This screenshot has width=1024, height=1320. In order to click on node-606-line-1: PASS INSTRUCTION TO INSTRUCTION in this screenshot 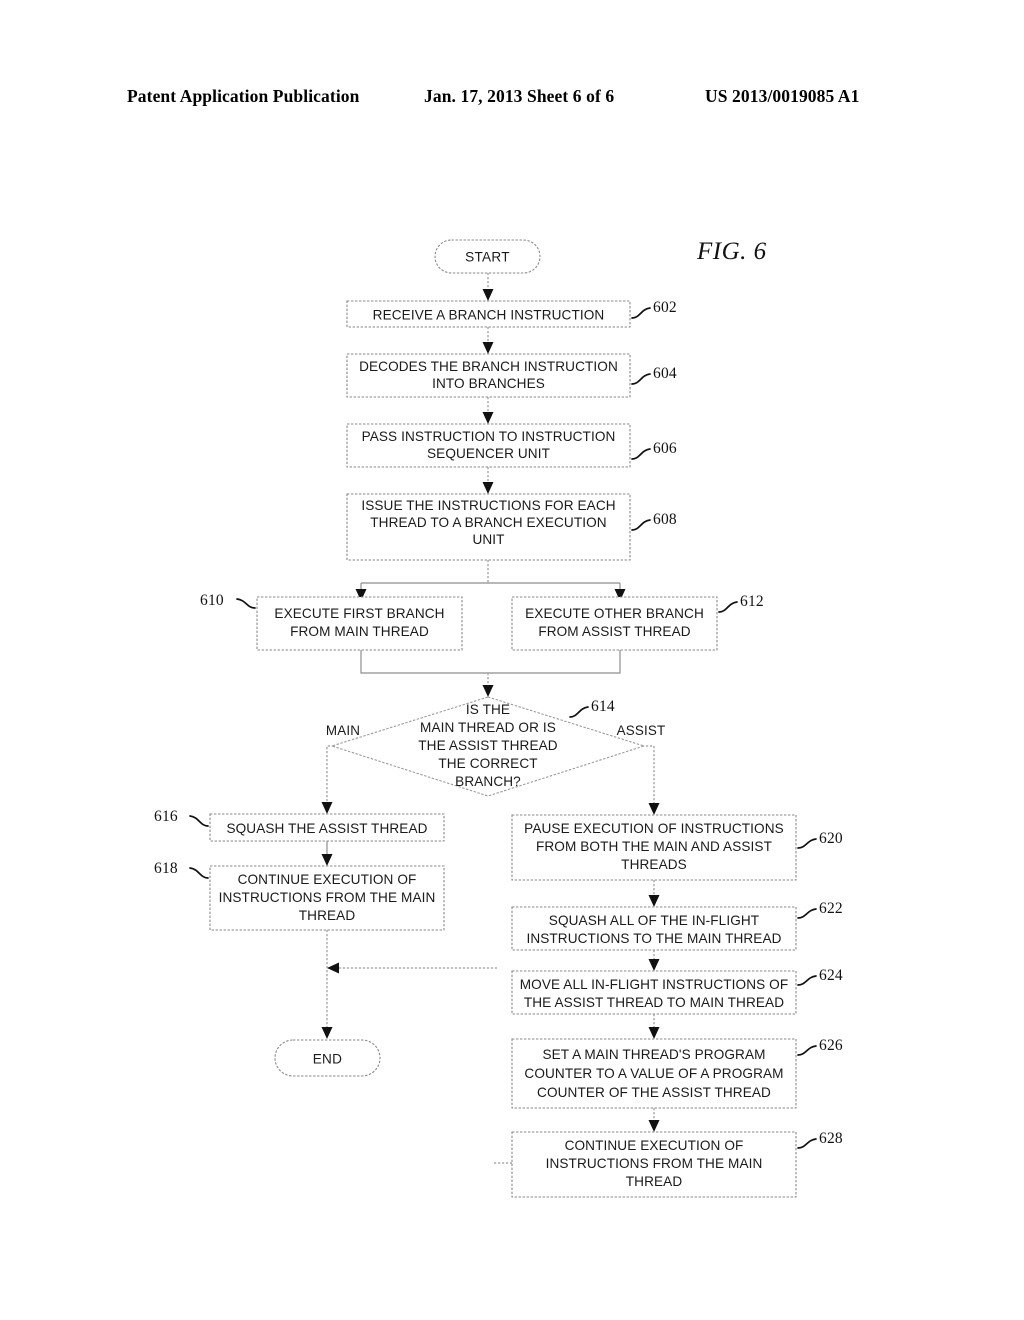, I will do `click(489, 436)`.